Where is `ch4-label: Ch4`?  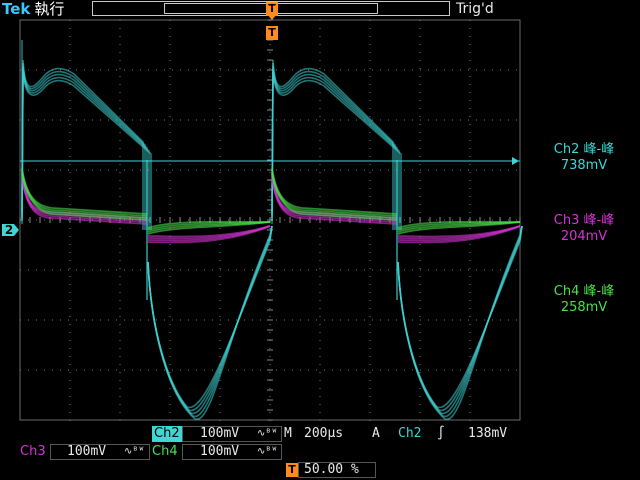
ch4-label: Ch4 is located at coordinates (165, 452).